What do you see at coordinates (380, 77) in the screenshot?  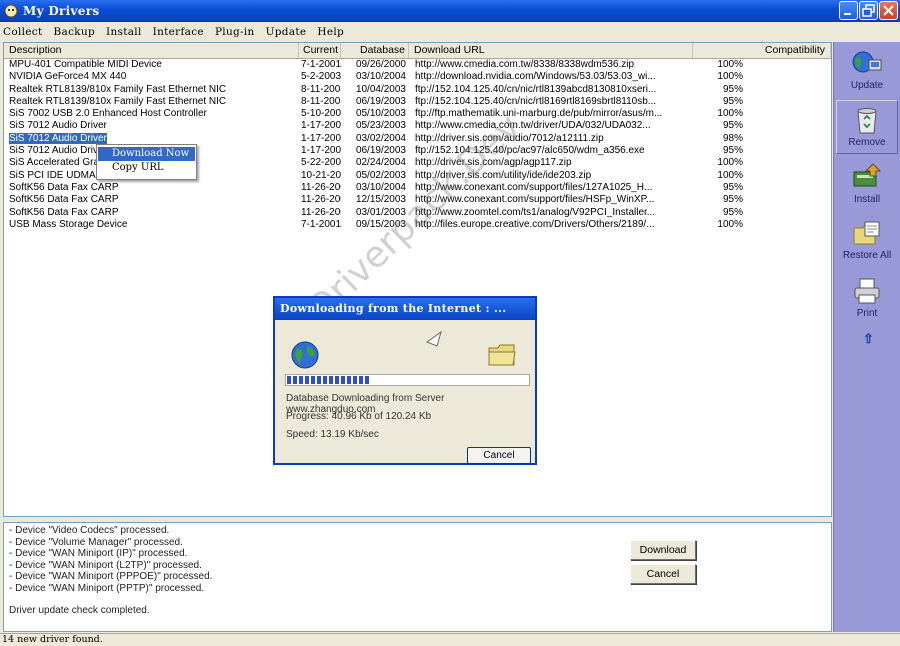 I see `cell-database: 03/10/2004` at bounding box center [380, 77].